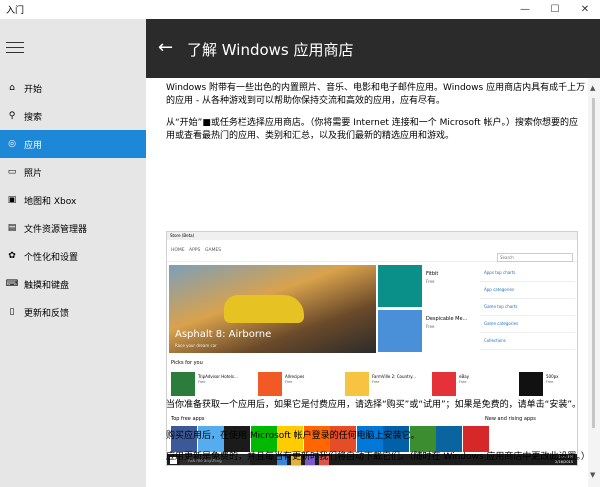 The width and height of the screenshot is (600, 487). I want to click on hero-subtitle: Race your dream car, so click(196, 345).